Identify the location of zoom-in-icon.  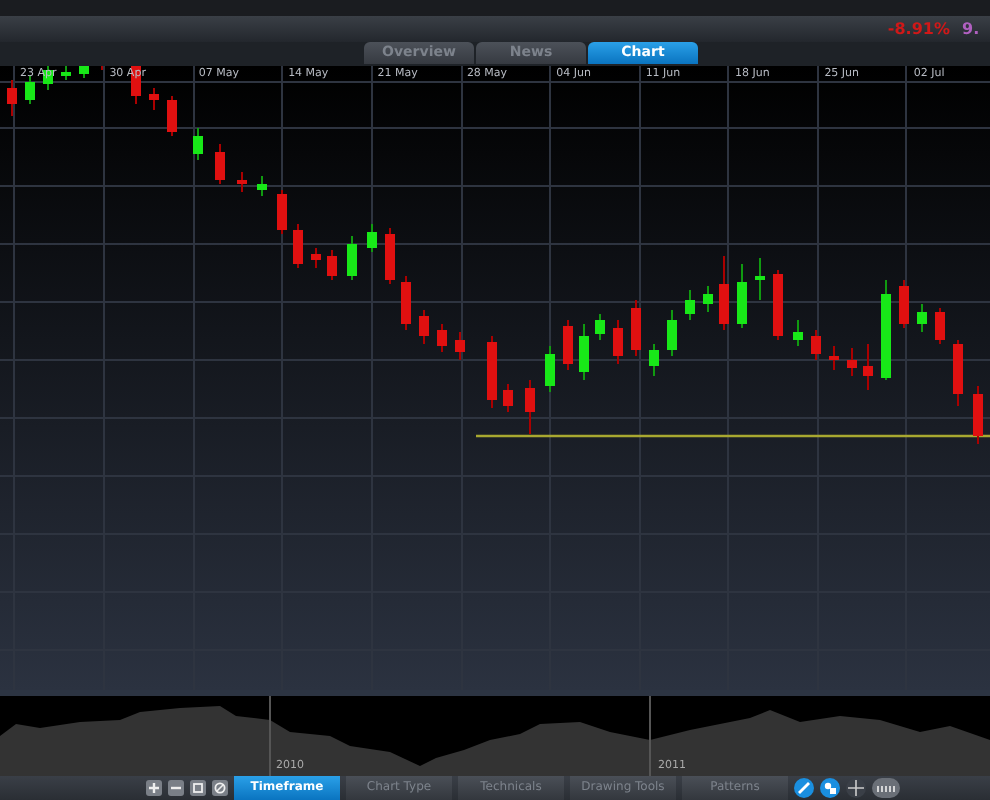
(154, 787).